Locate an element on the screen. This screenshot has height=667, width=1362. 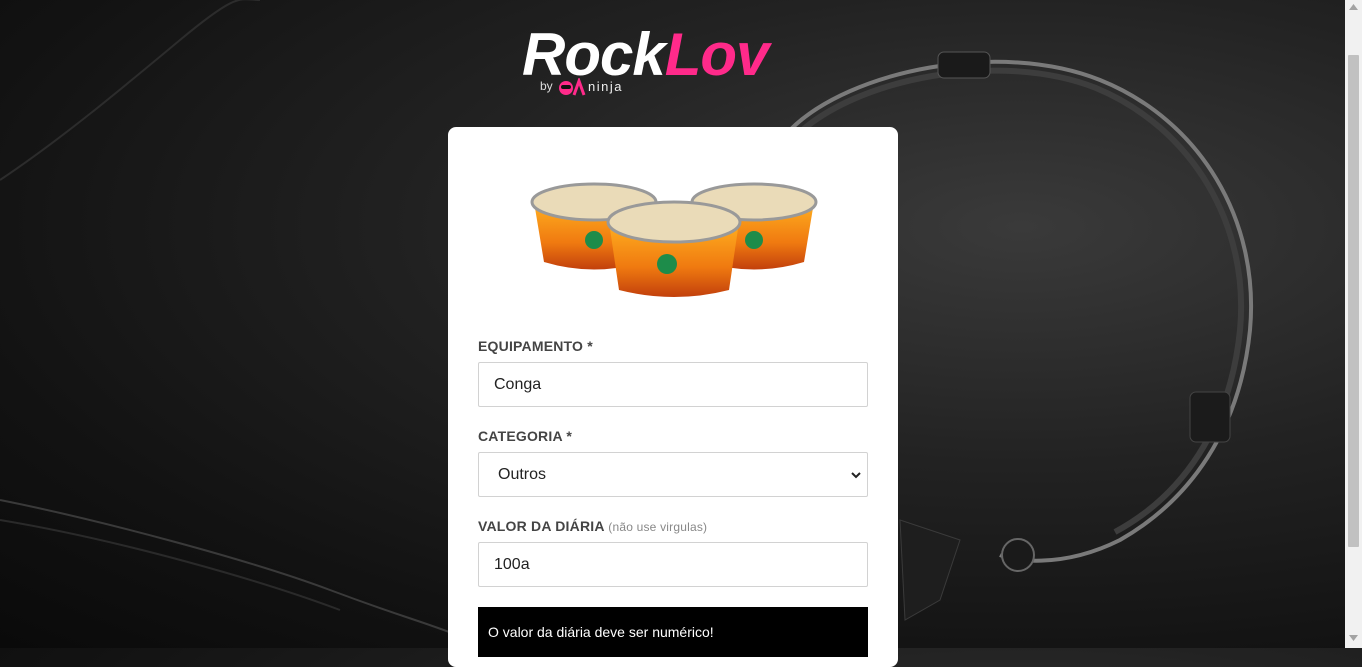
scroll-up-arrow-icon is located at coordinates (1353, 7).